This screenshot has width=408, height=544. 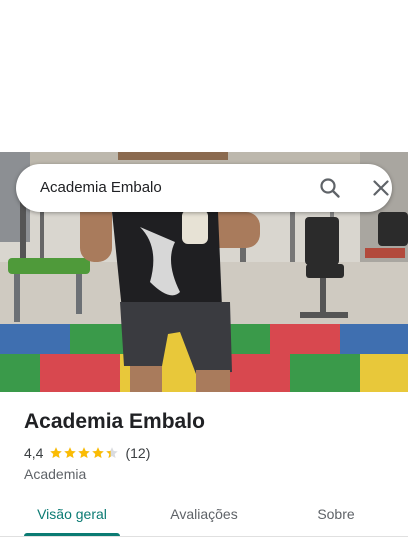 I want to click on rating-value: 4,4, so click(x=34, y=453).